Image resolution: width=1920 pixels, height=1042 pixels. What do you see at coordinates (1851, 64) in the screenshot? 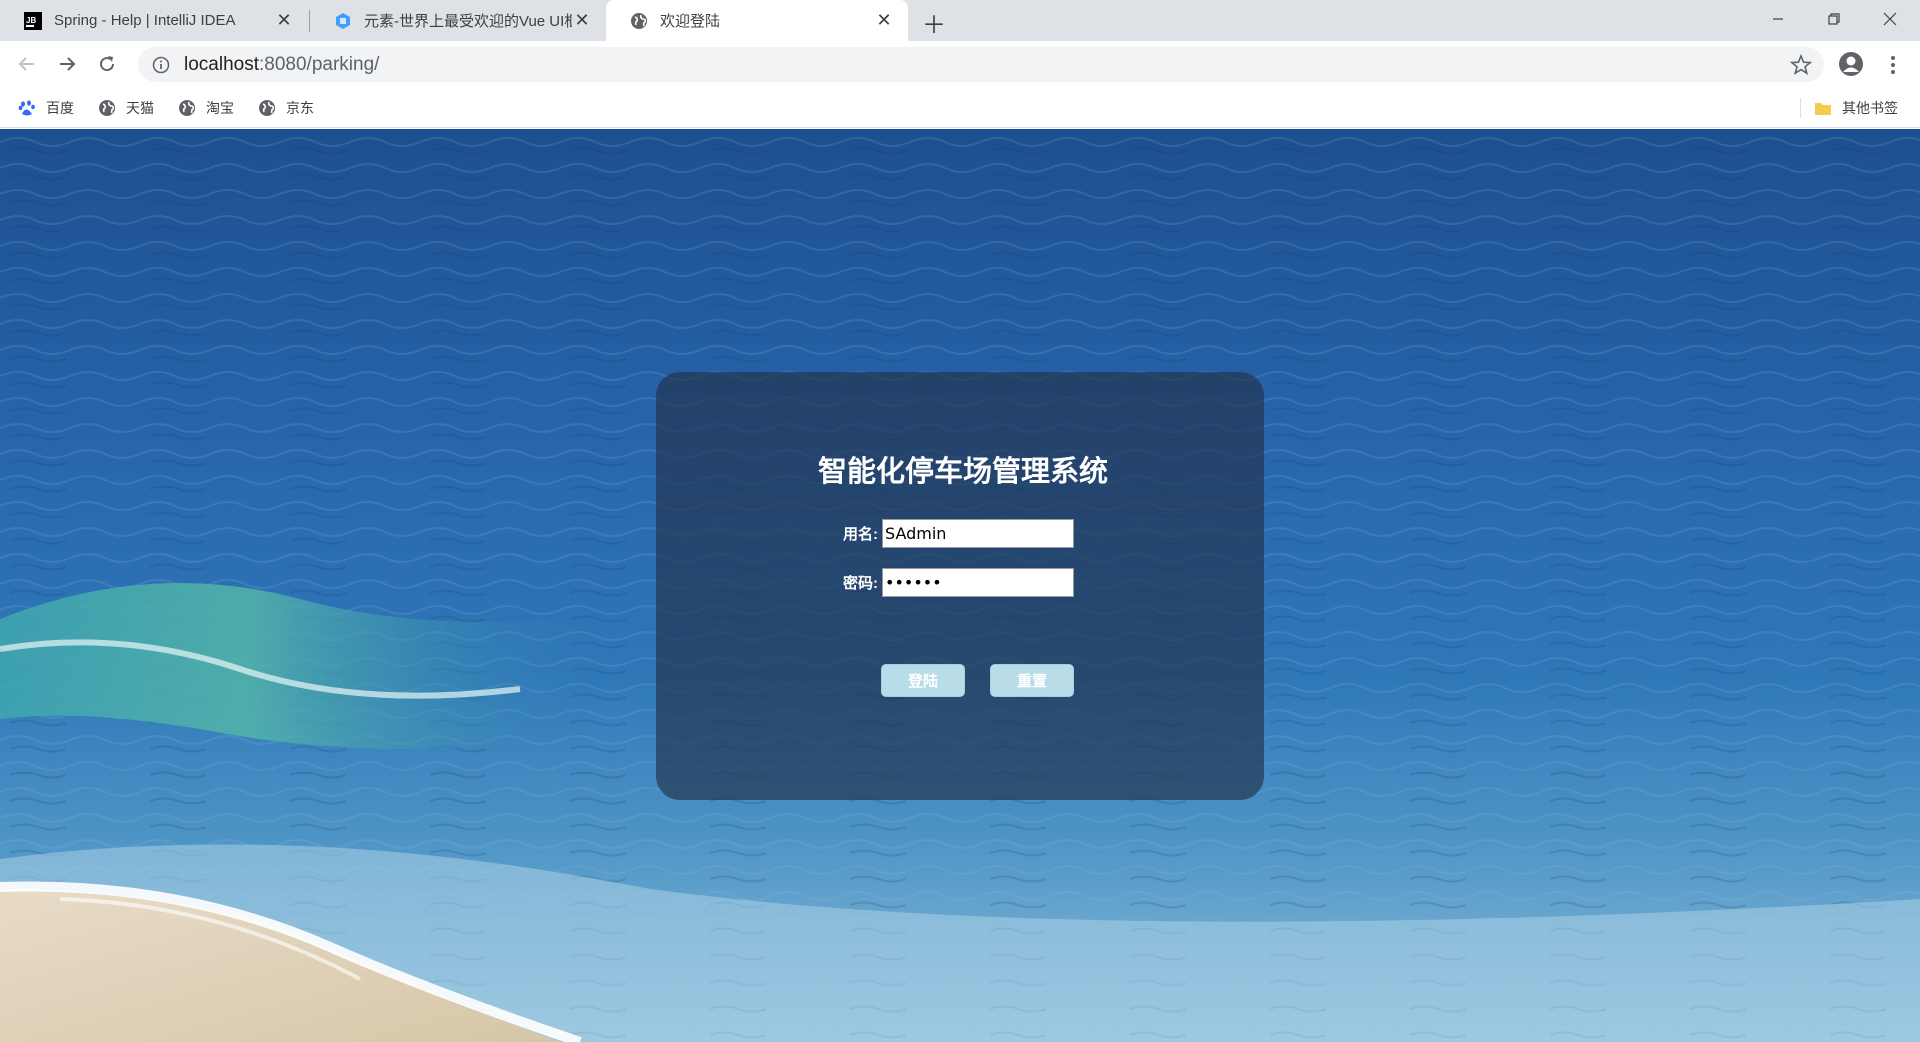
I see `profile-avatar-icon` at bounding box center [1851, 64].